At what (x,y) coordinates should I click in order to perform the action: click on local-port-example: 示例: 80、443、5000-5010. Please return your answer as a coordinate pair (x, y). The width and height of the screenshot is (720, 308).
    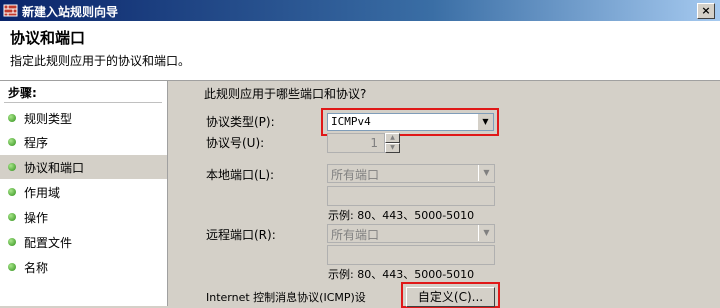
    Looking at the image, I should click on (401, 215).